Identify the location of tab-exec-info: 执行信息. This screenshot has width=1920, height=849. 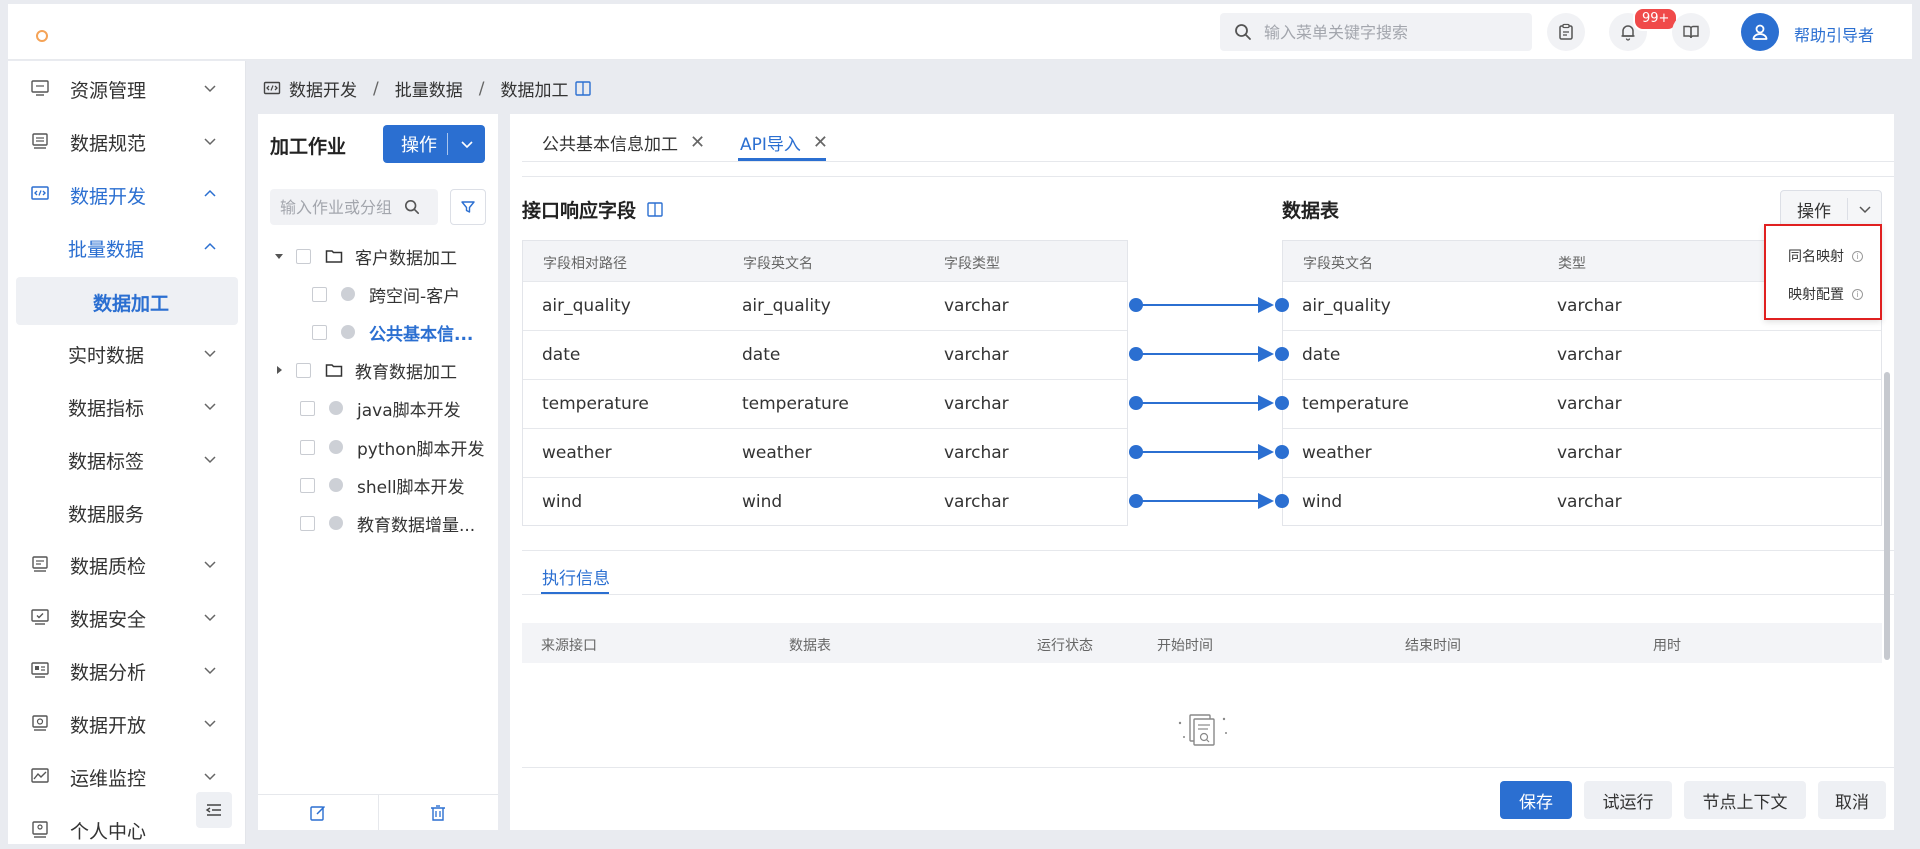
(576, 576).